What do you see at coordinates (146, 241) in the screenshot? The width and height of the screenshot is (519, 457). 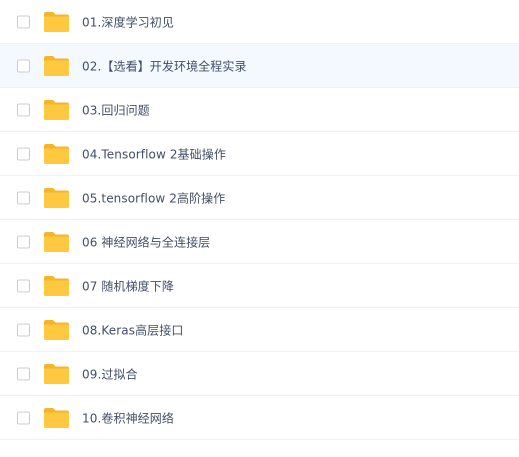 I see `file-name: 06 神经网络与全连接层` at bounding box center [146, 241].